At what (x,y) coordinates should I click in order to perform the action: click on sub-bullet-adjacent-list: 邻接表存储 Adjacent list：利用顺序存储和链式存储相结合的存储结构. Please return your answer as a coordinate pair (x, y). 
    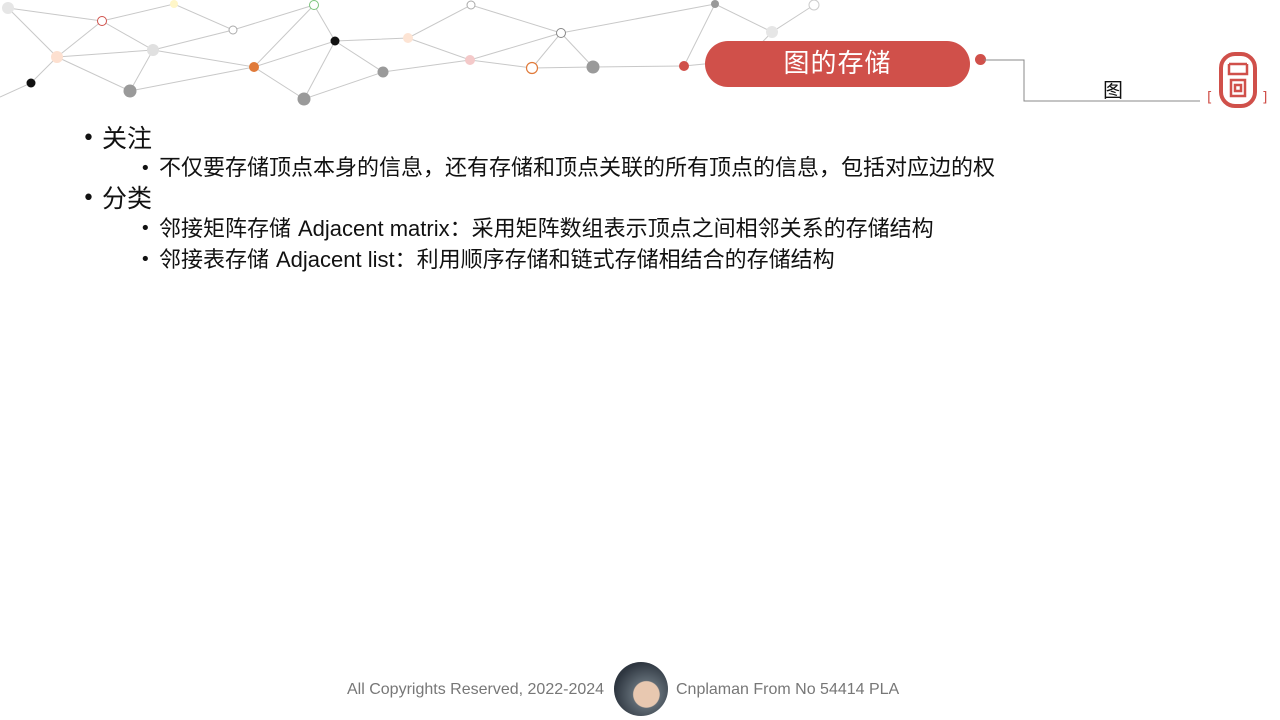
    Looking at the image, I should click on (657, 260).